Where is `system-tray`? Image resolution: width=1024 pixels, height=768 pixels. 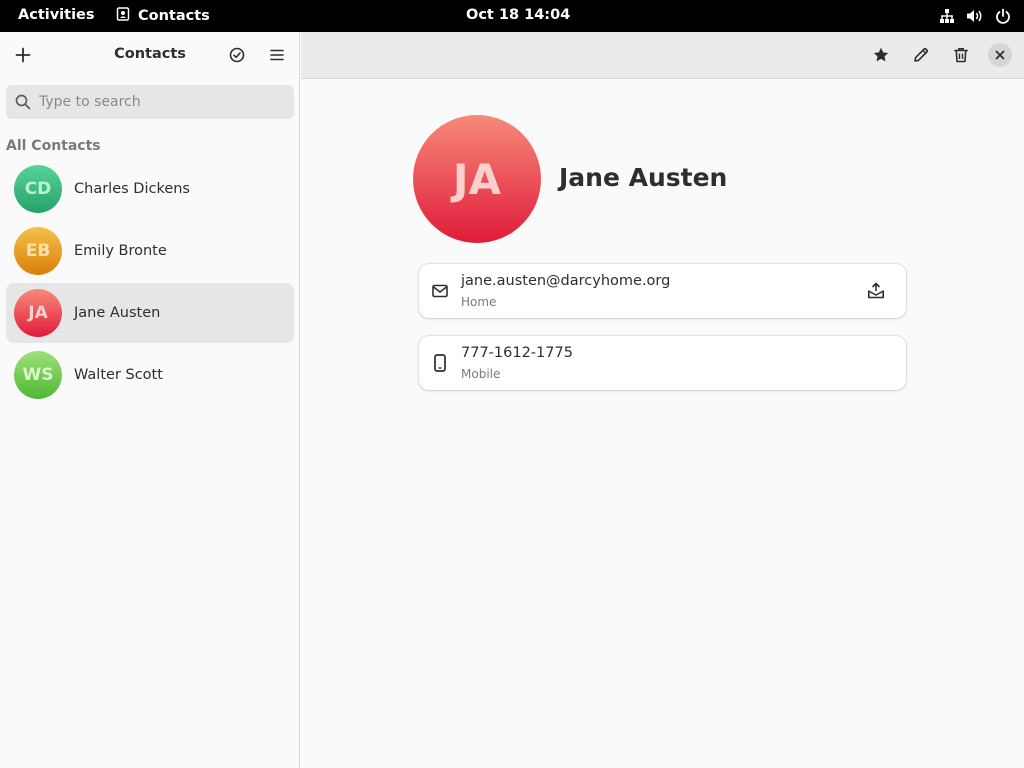
system-tray is located at coordinates (975, 16).